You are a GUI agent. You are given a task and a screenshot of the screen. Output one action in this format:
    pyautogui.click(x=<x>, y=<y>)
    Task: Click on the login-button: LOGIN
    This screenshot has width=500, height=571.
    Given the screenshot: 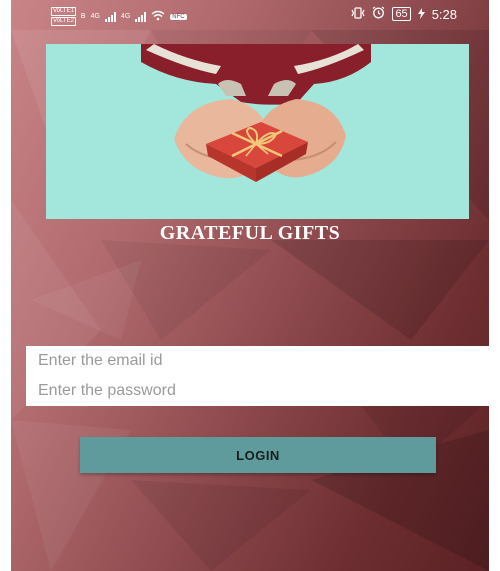 What is the action you would take?
    pyautogui.click(x=258, y=455)
    